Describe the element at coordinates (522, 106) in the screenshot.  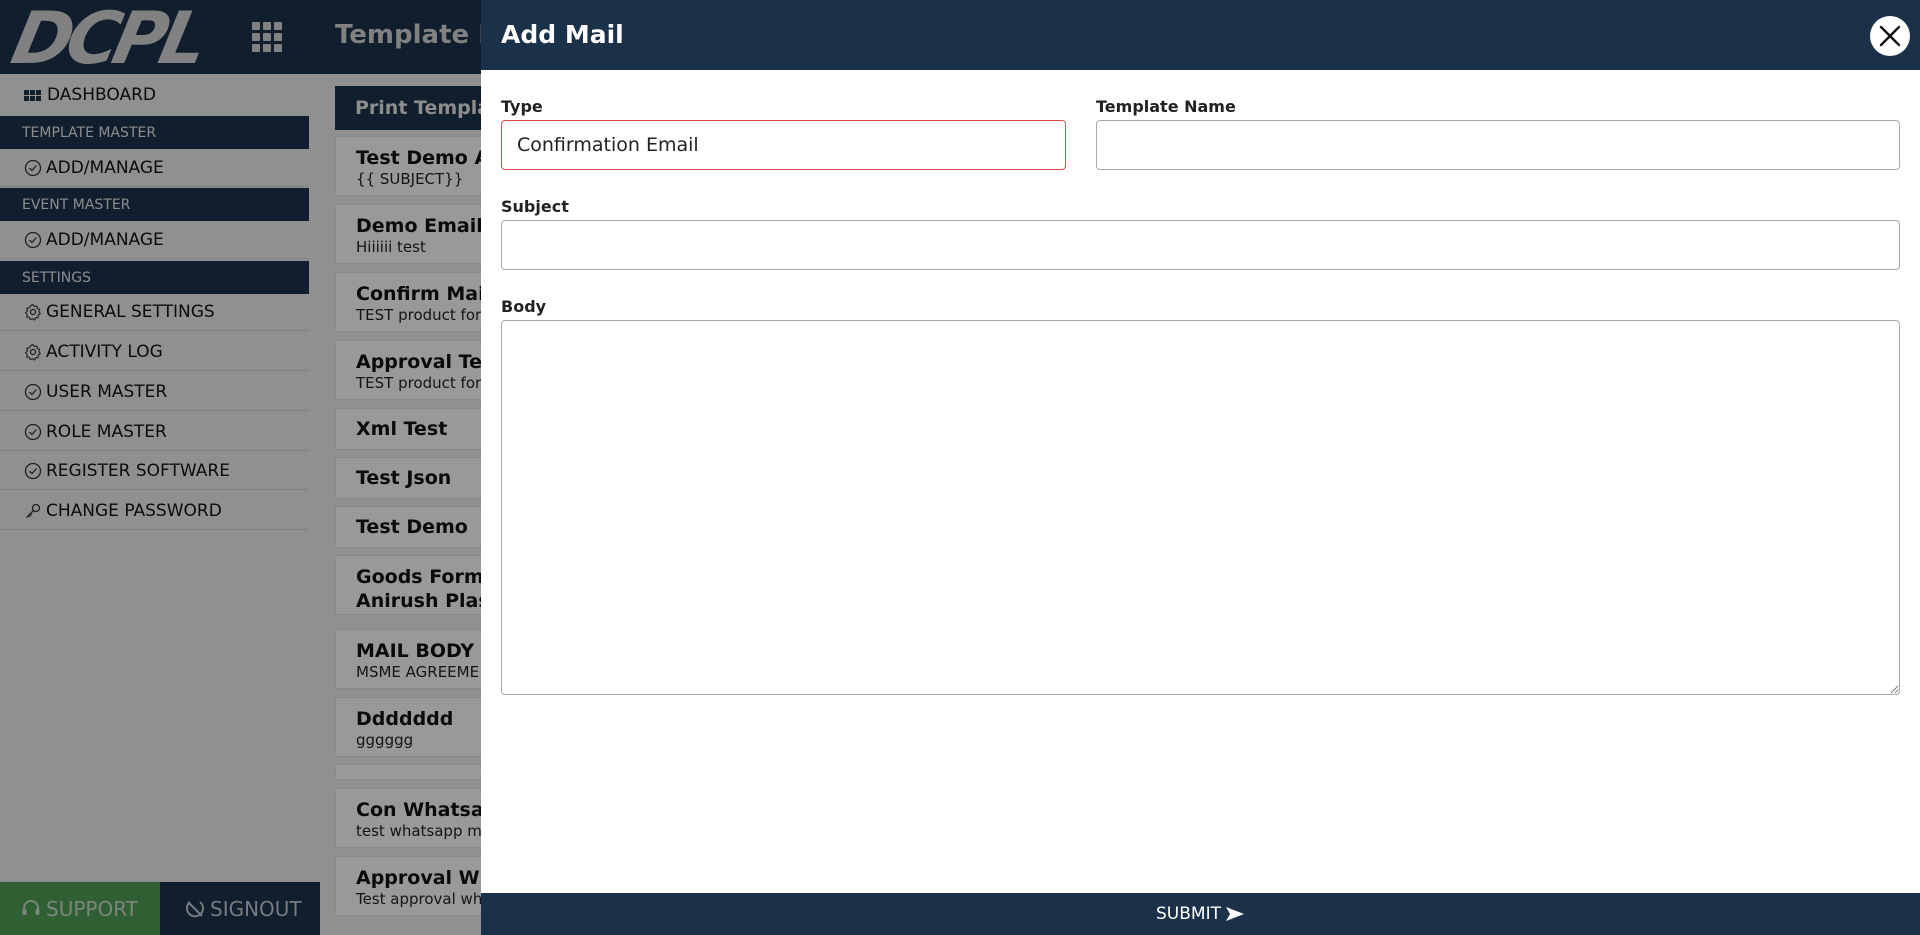
I see `type-label: Type` at that location.